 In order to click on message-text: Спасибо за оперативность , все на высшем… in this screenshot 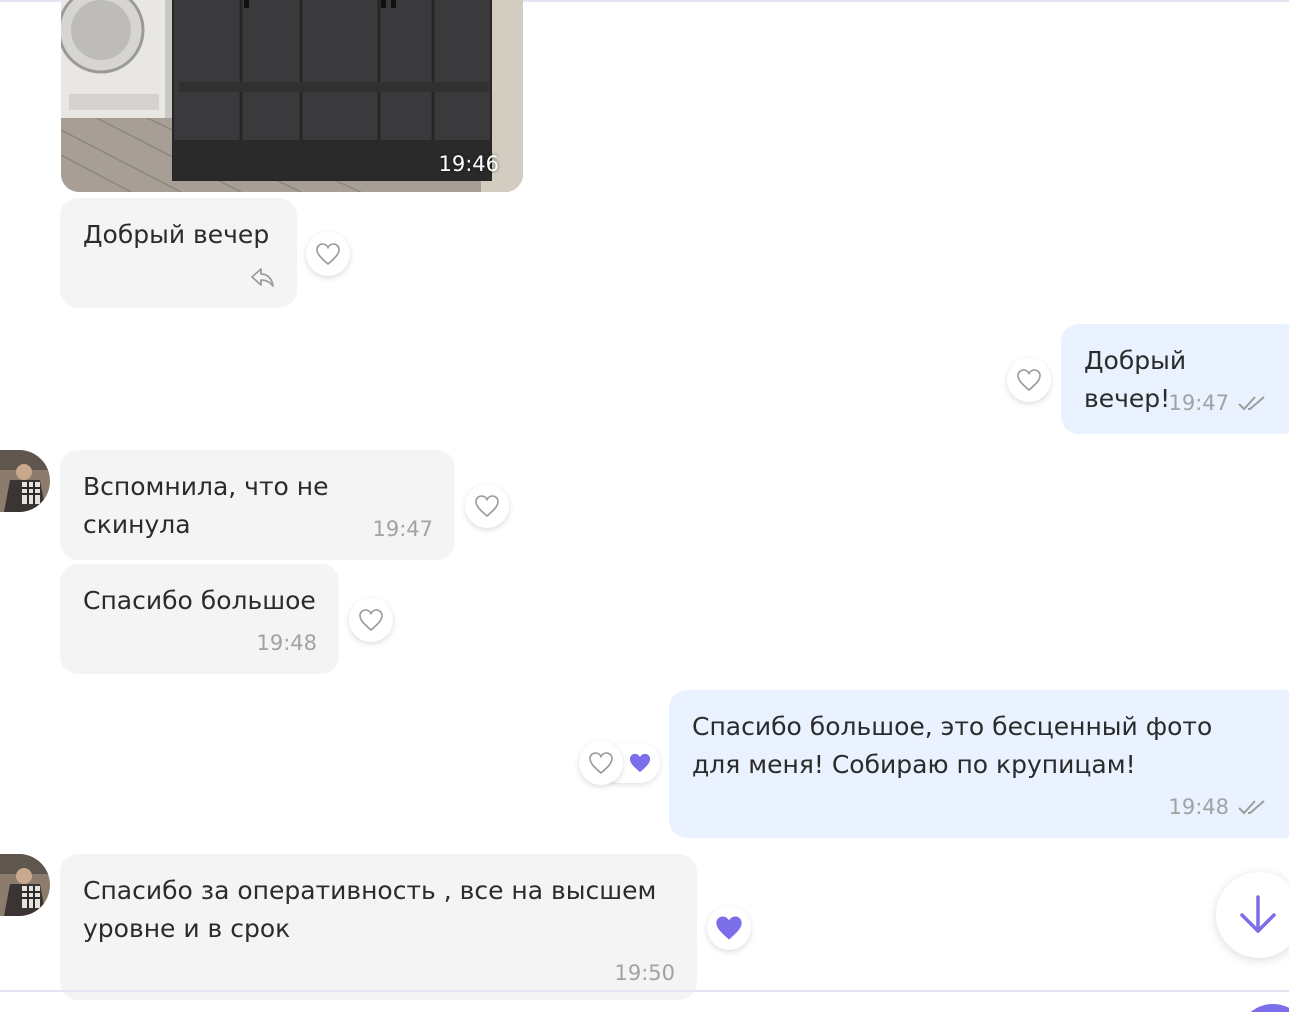, I will do `click(374, 909)`.